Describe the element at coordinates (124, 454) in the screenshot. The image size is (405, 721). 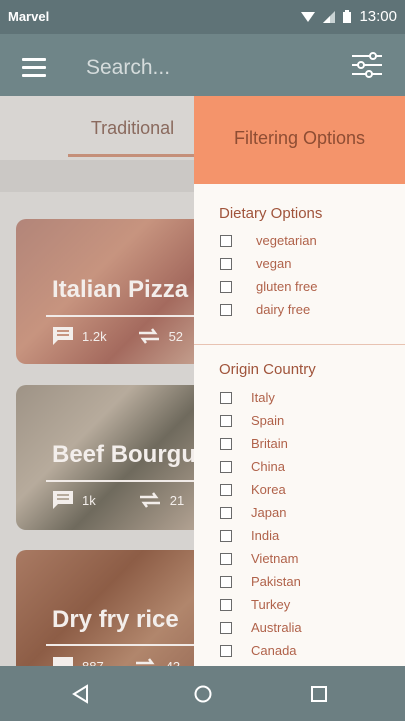
I see `recipe-title: Beef Bourgu` at that location.